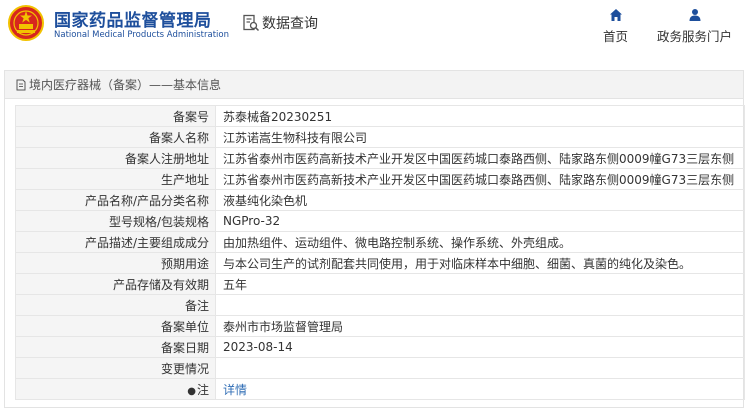 The image size is (747, 413). I want to click on field-value: 江苏诺嵩生物科技有限公司, so click(480, 137).